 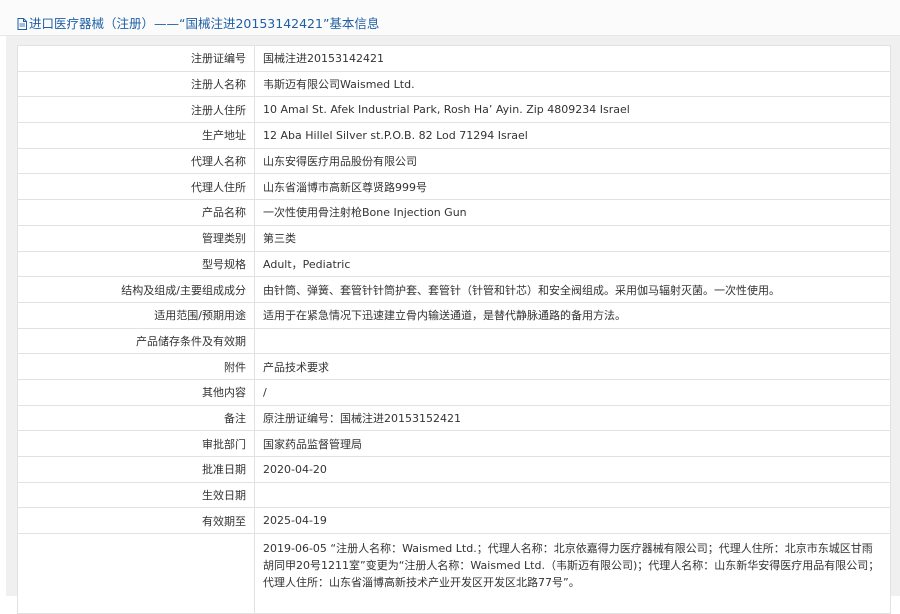 I want to click on field-label: 其他内容, so click(x=136, y=392).